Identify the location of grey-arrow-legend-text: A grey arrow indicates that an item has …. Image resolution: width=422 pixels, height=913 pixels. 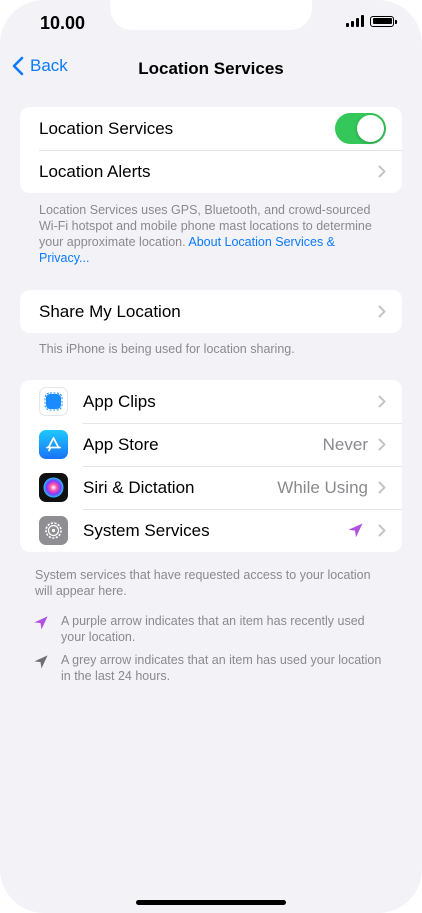
(221, 668).